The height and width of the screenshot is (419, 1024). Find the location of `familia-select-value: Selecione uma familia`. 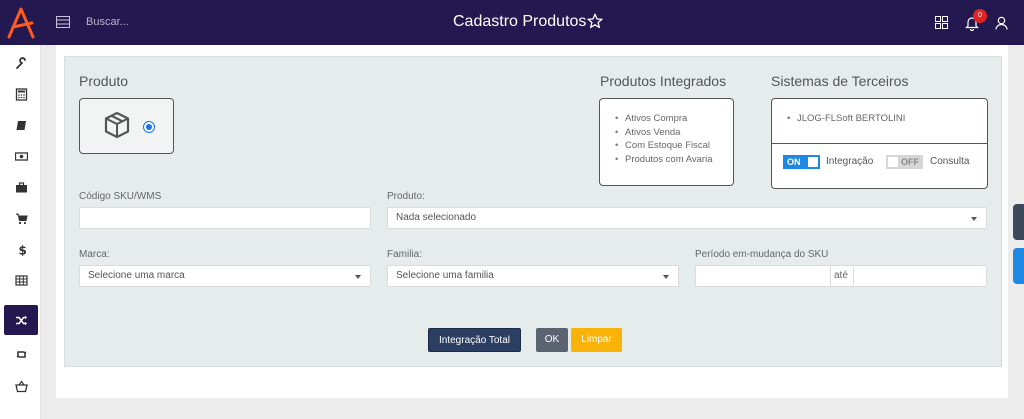

familia-select-value: Selecione uma familia is located at coordinates (445, 275).